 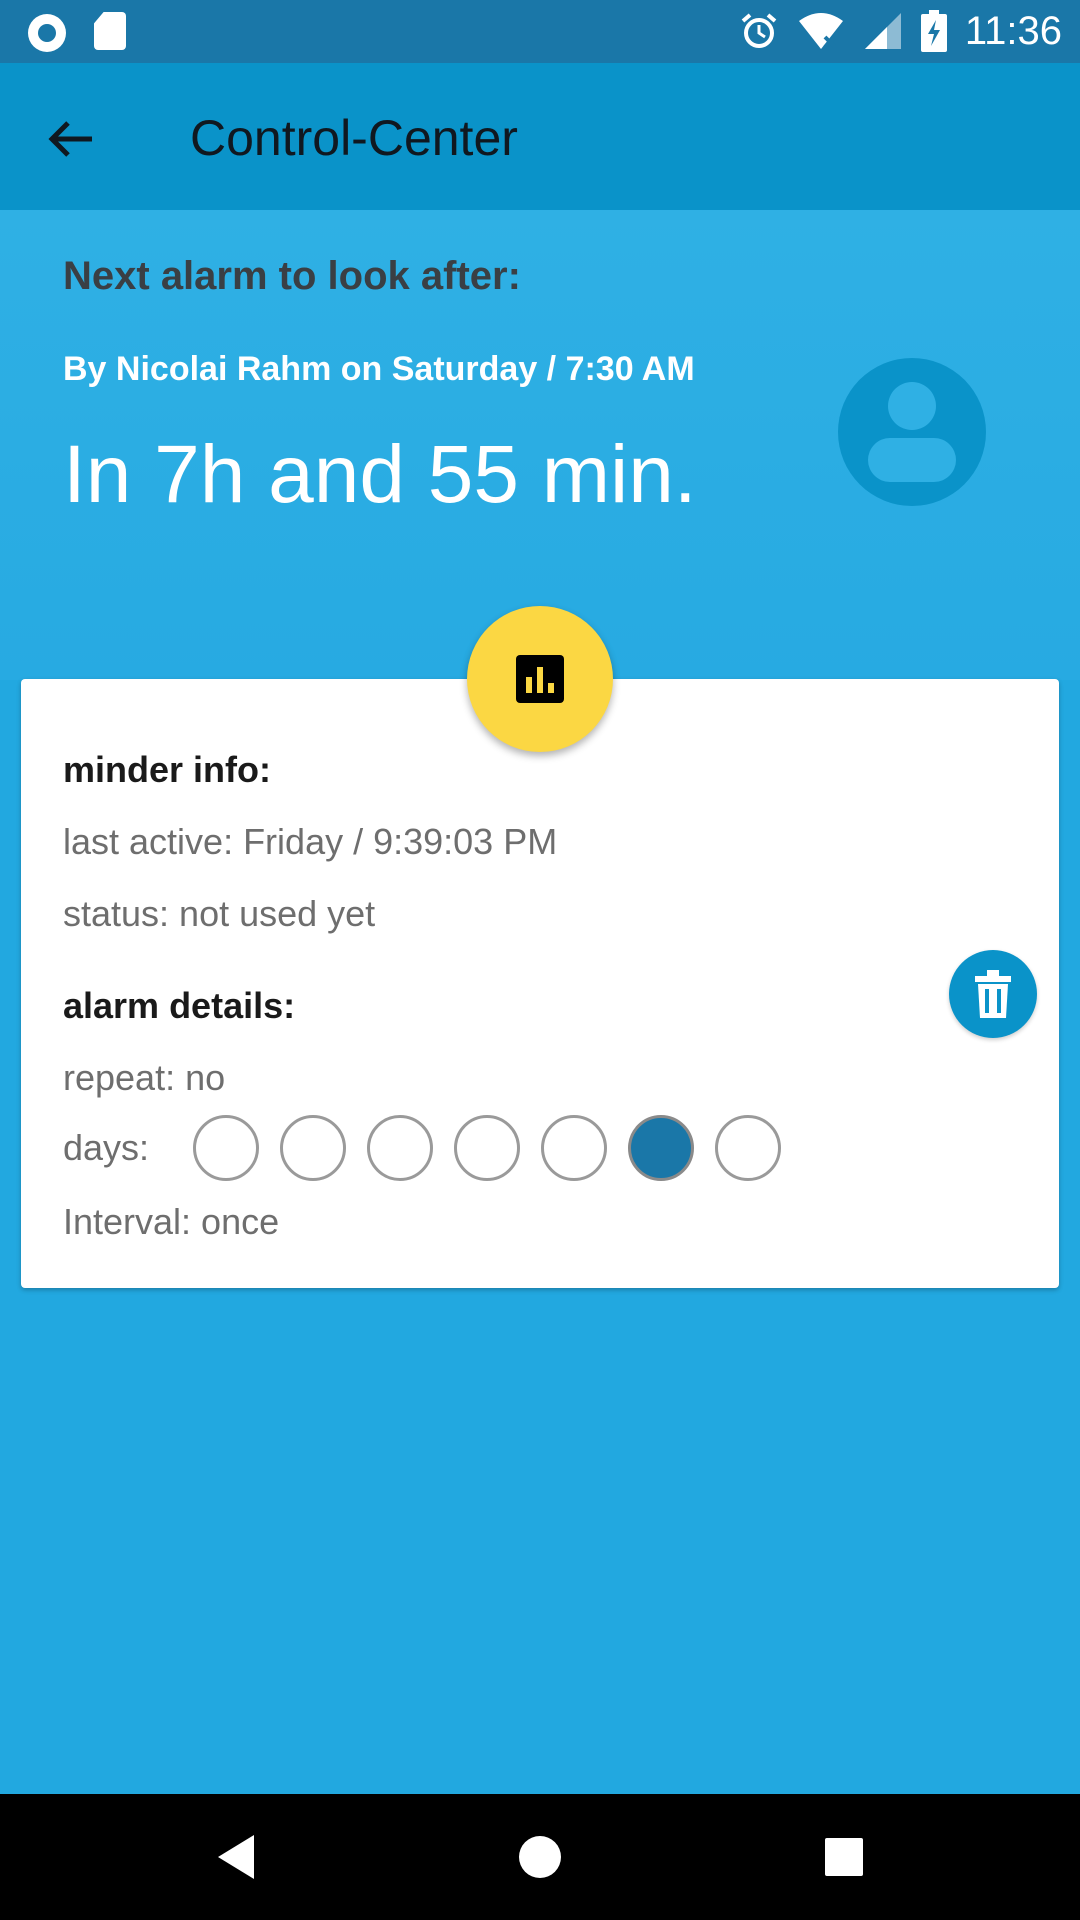 What do you see at coordinates (47, 33) in the screenshot?
I see `record-icon` at bounding box center [47, 33].